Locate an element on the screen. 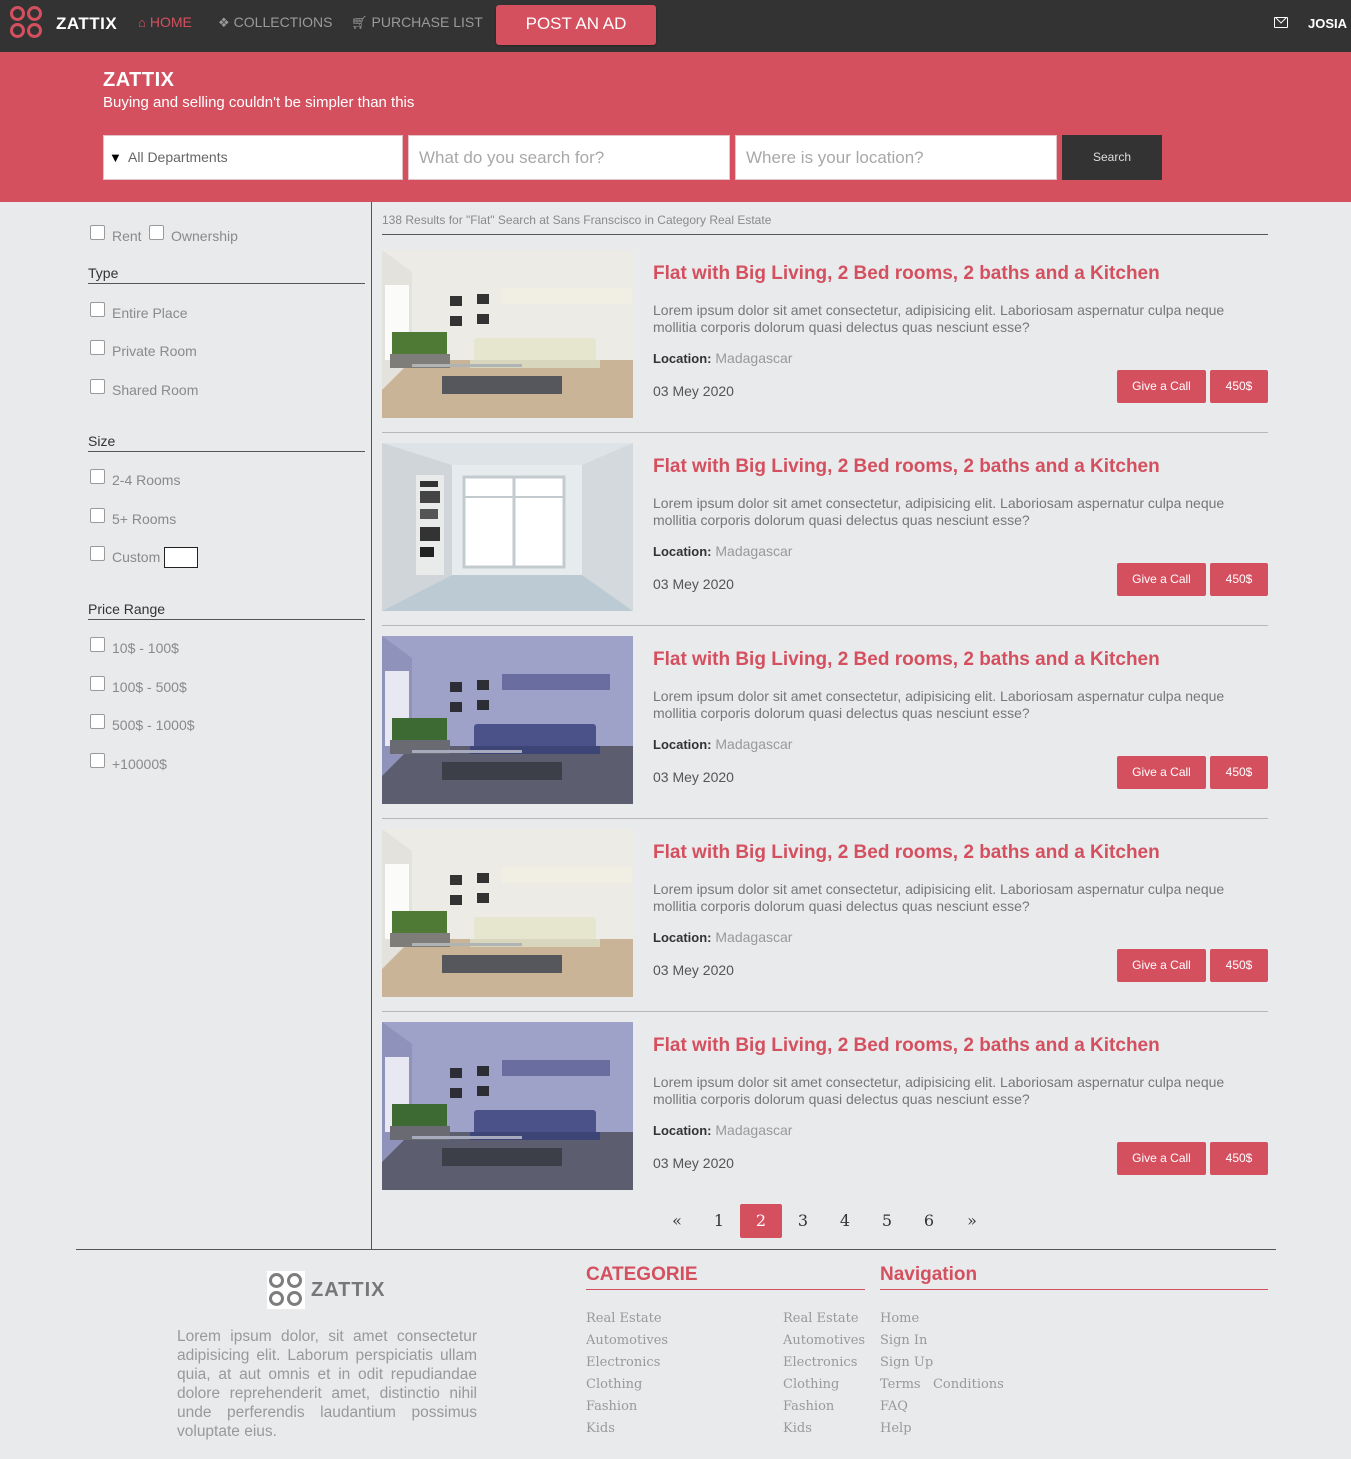 The image size is (1351, 1459). type-option-label: Shared Room is located at coordinates (155, 390).